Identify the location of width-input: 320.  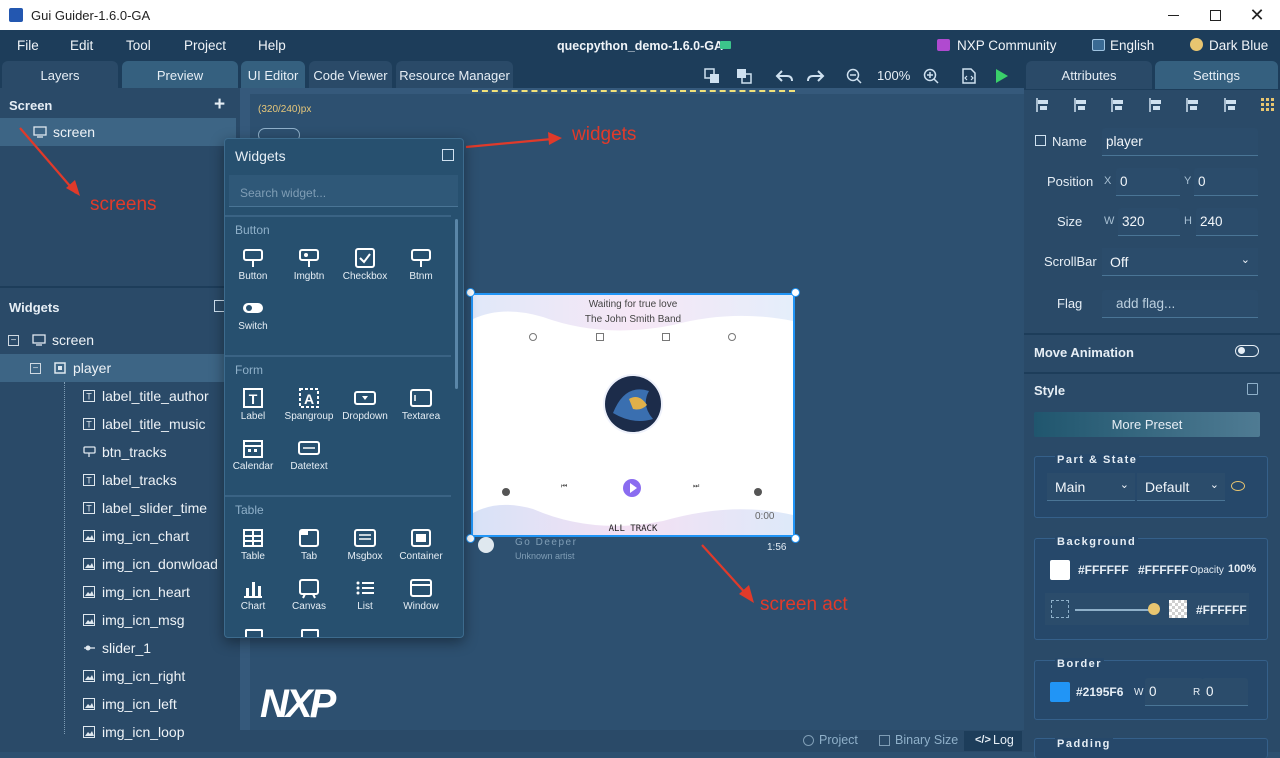
(1149, 222).